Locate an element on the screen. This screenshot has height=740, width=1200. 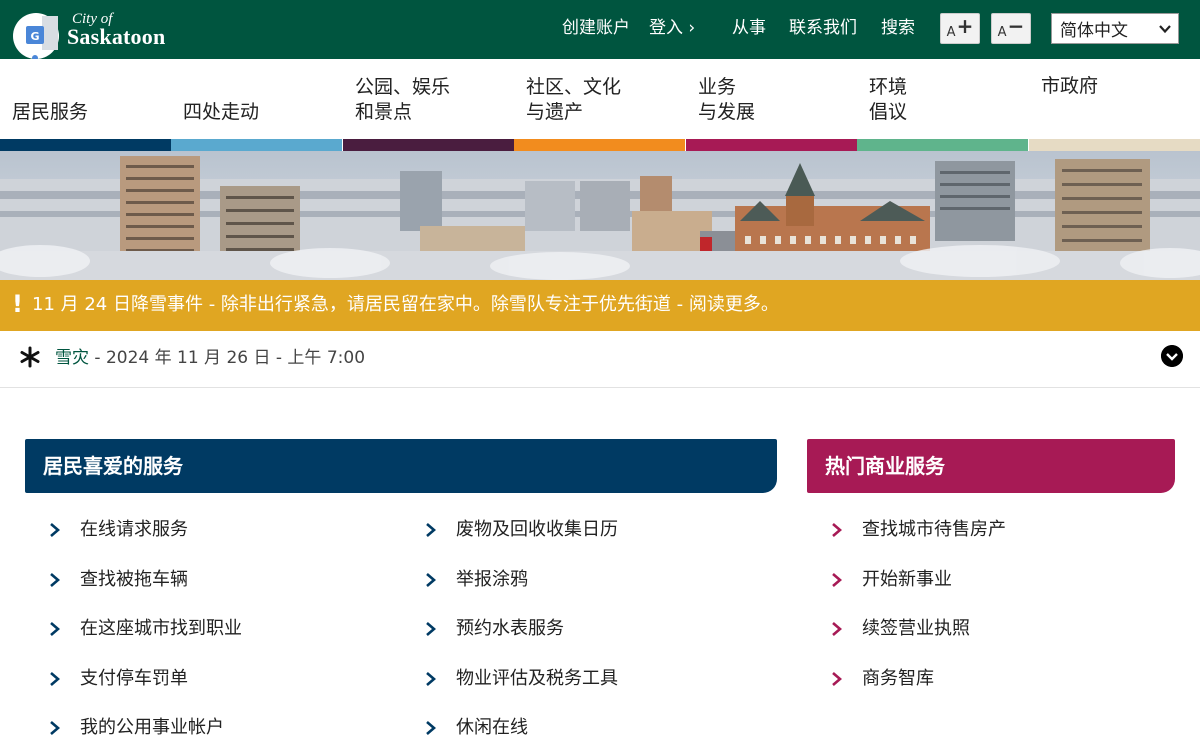
service-link: 举报涂鸦 is located at coordinates (476, 580).